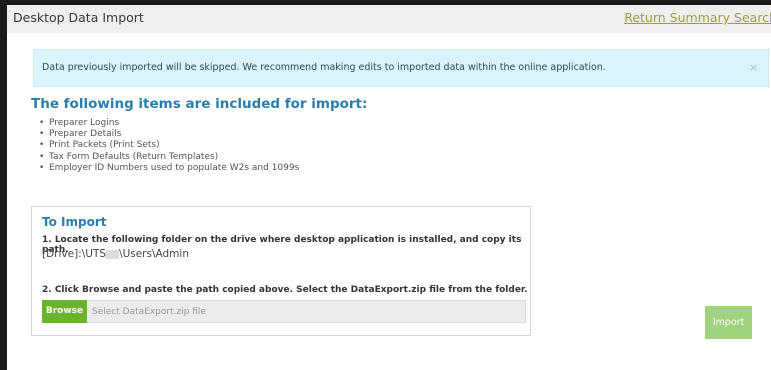 This screenshot has width=771, height=370. Describe the element at coordinates (728, 322) in the screenshot. I see `import-button: Import` at that location.